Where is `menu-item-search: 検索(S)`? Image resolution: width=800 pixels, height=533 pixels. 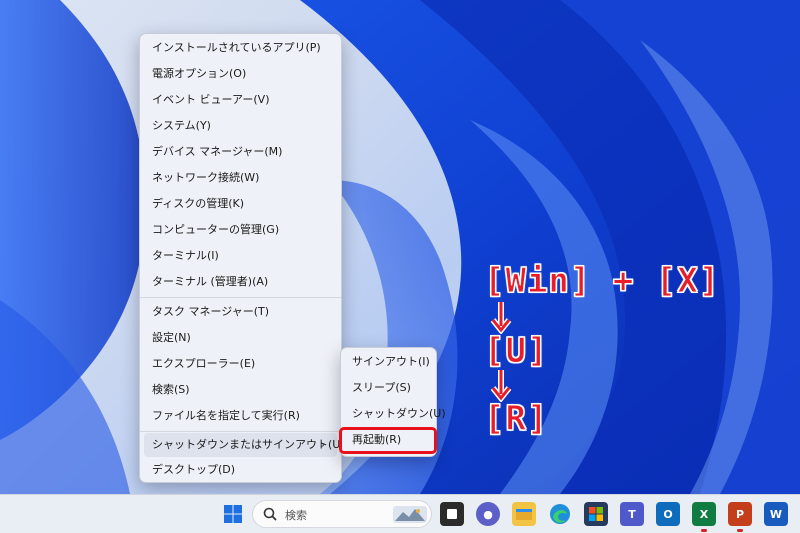 menu-item-search: 検索(S) is located at coordinates (240, 390).